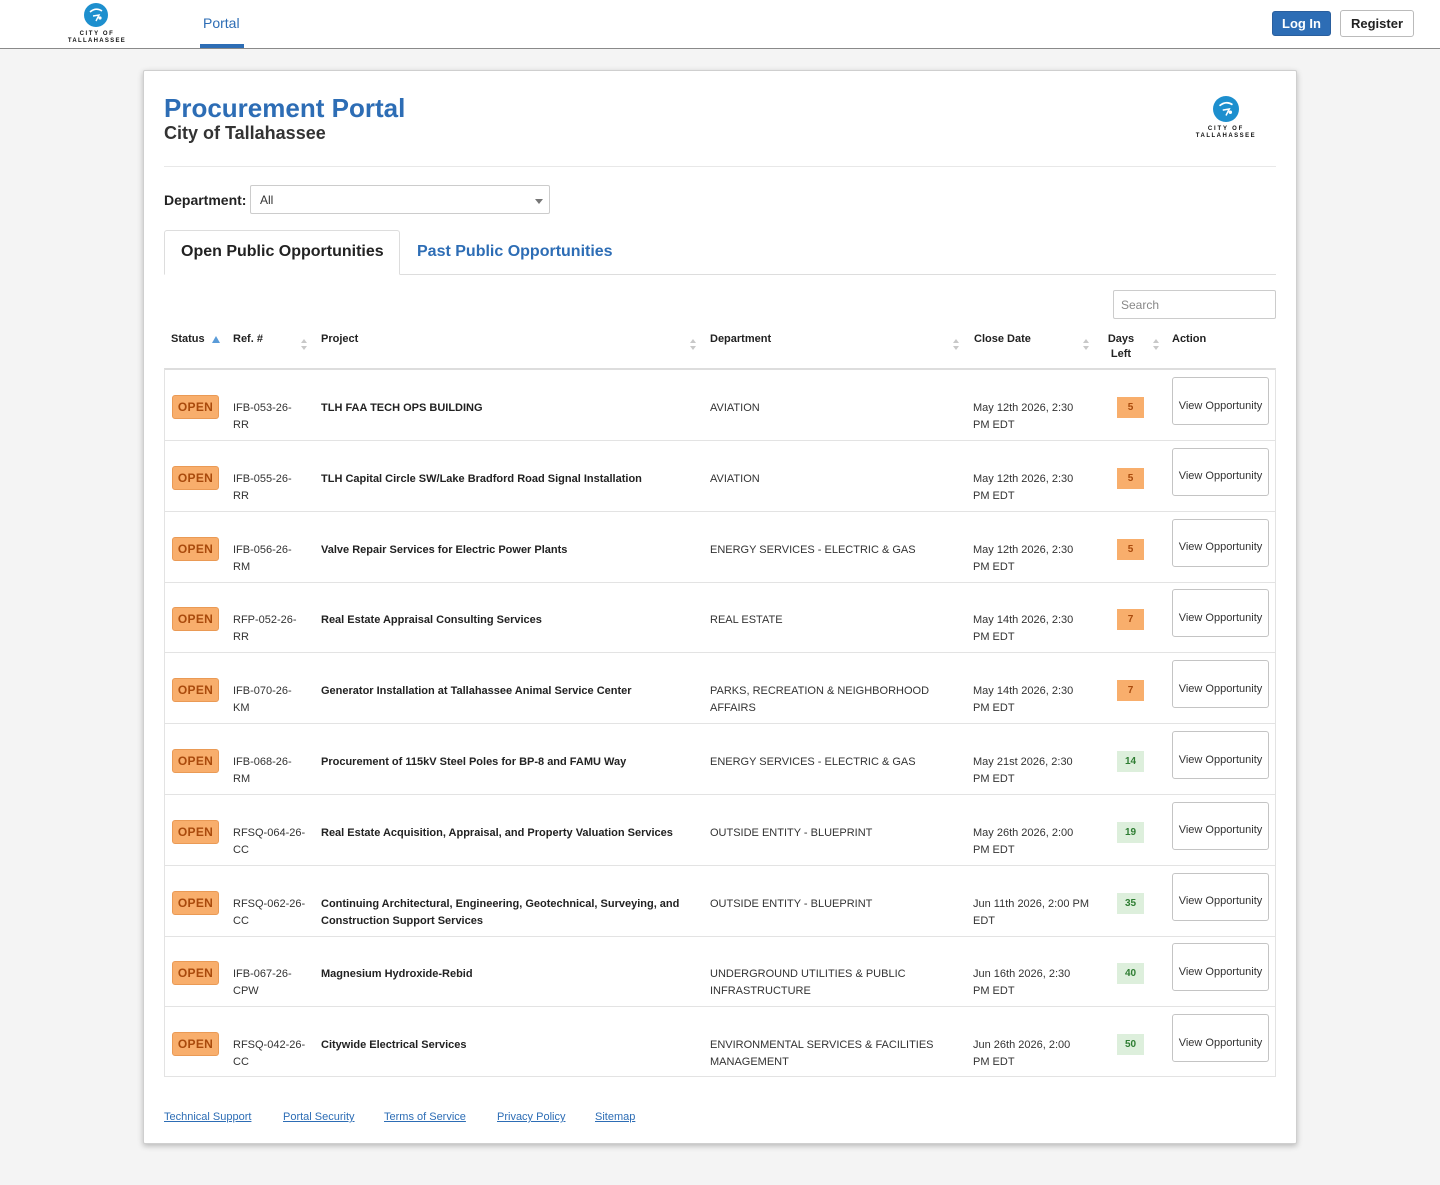 This screenshot has height=1185, width=1440. I want to click on search-input, so click(1194, 304).